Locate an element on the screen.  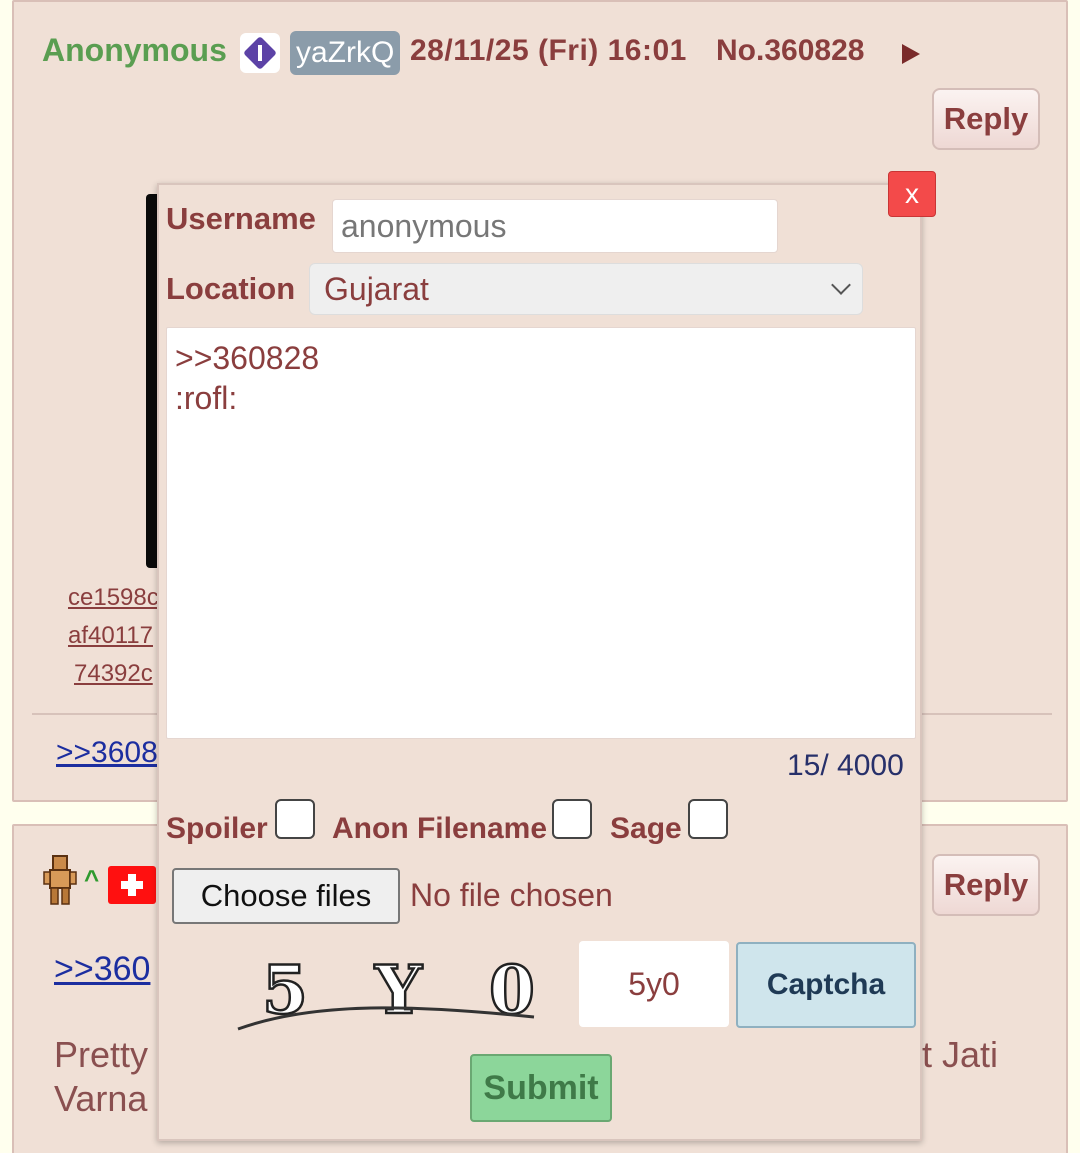
captcha-image: 5 Y 0 is located at coordinates (386, 990).